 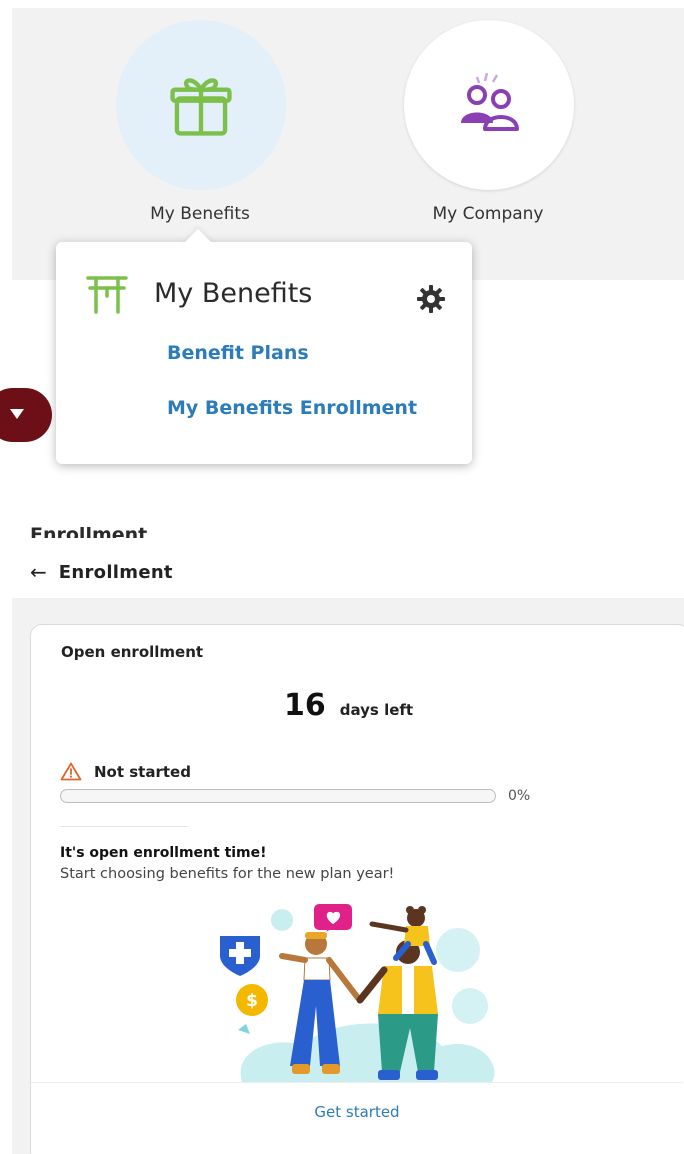 What do you see at coordinates (107, 295) in the screenshot?
I see `benefits-gate-icon` at bounding box center [107, 295].